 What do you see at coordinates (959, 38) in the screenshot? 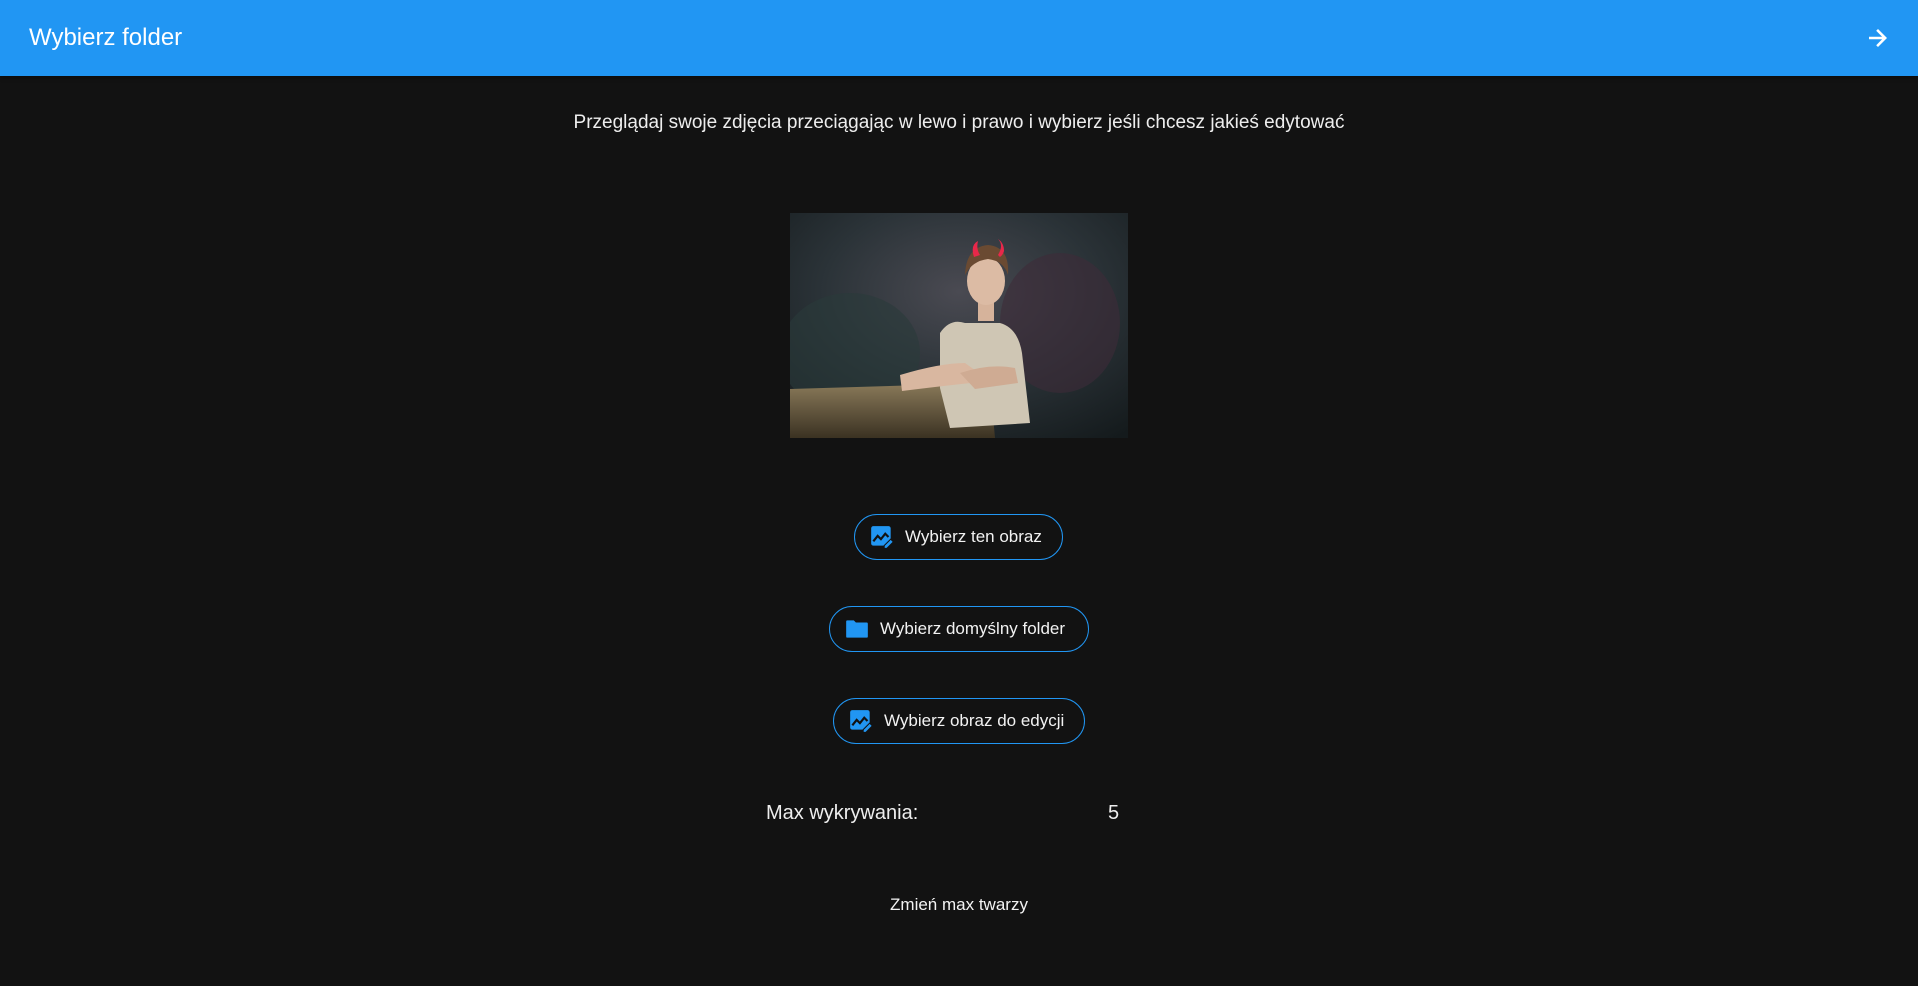
I see `app-bar: Wybierz folder` at bounding box center [959, 38].